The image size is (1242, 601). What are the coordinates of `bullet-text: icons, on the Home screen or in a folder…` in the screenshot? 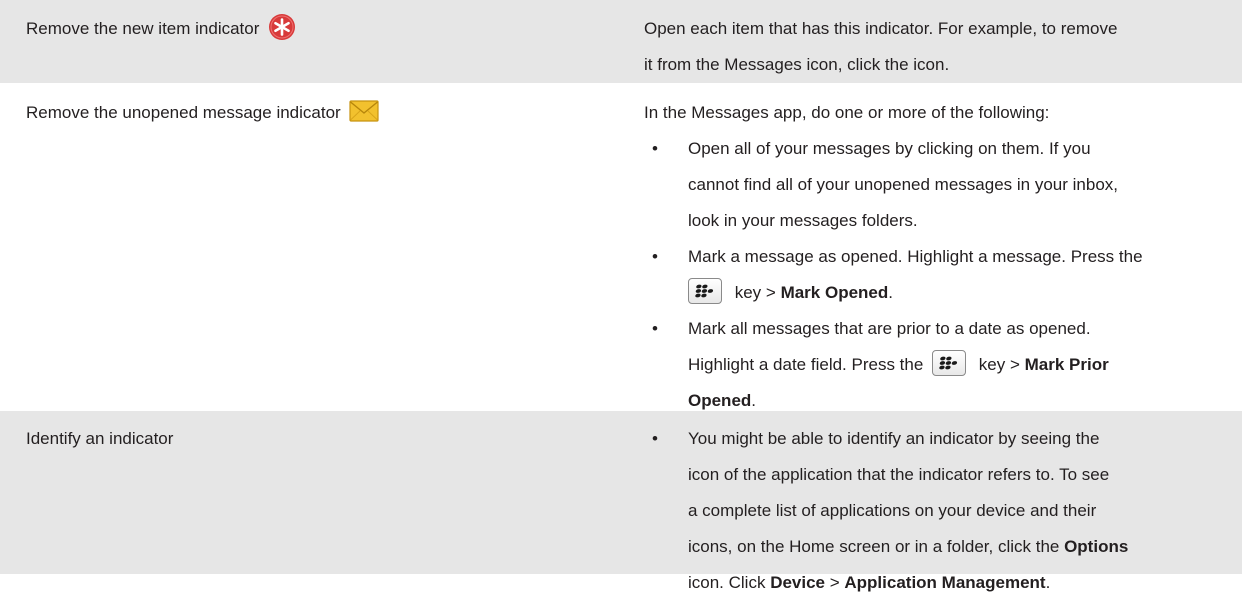 It's located at (876, 546).